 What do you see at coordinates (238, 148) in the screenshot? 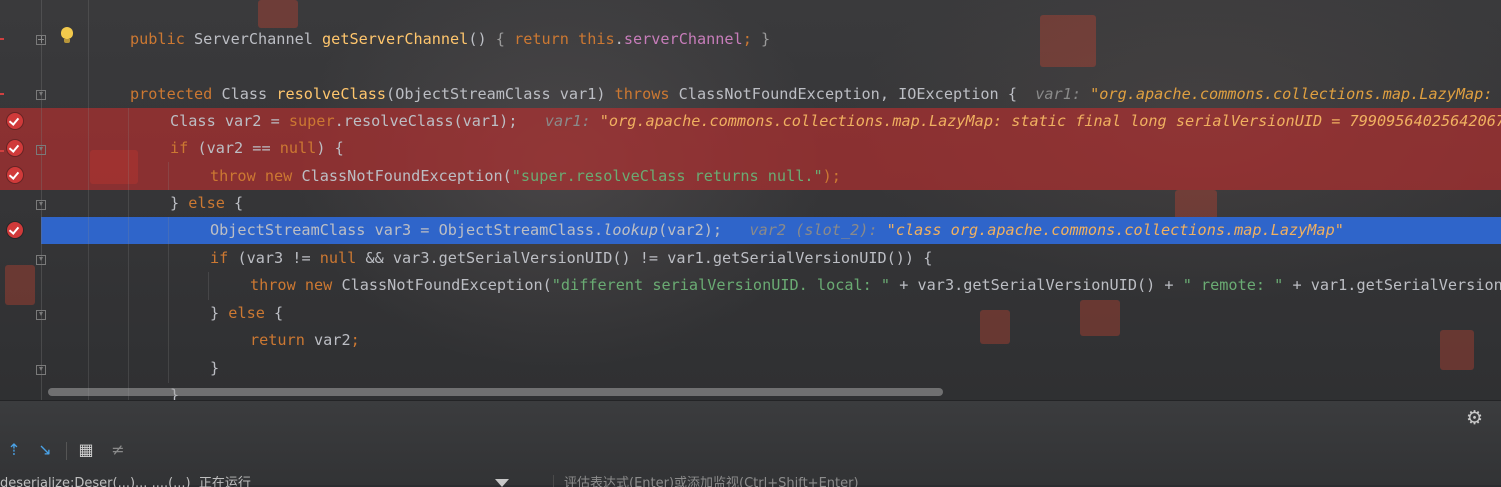
I see `code-token: (var2 ==` at bounding box center [238, 148].